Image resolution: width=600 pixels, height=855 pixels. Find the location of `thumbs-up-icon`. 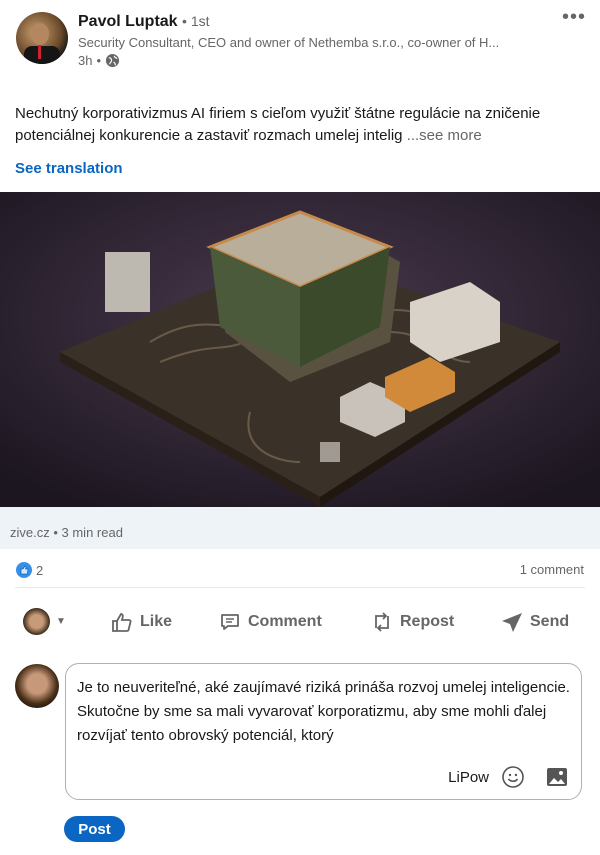

thumbs-up-icon is located at coordinates (122, 622).